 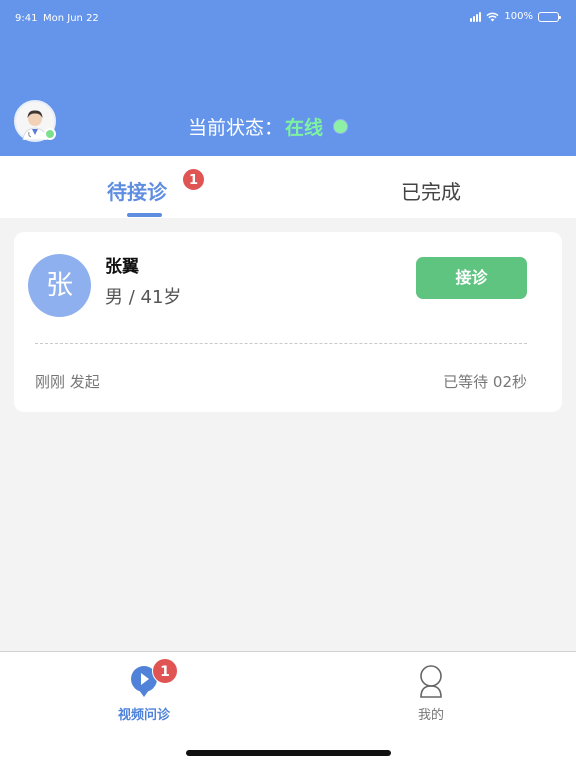 I want to click on battery-icon, so click(x=549, y=16).